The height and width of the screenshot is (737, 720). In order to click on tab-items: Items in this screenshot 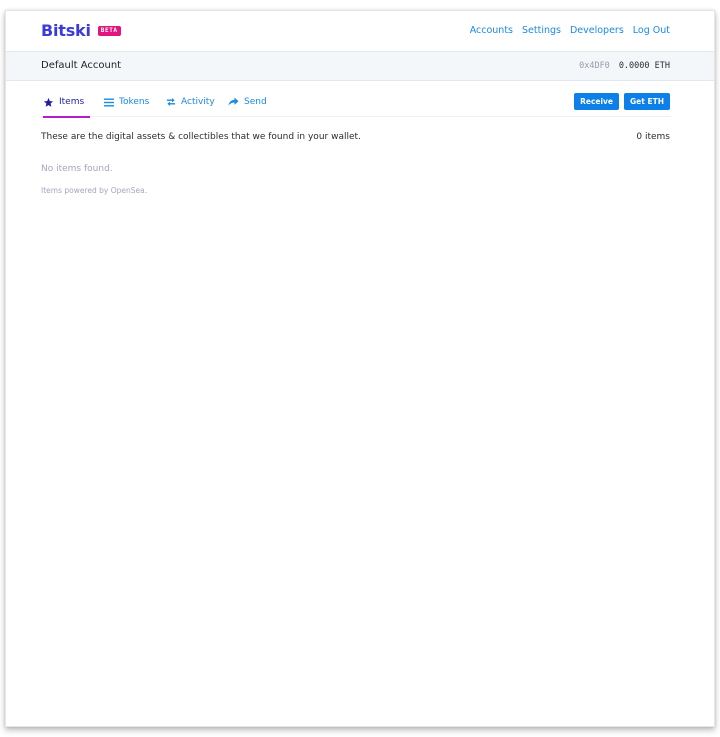, I will do `click(67, 102)`.